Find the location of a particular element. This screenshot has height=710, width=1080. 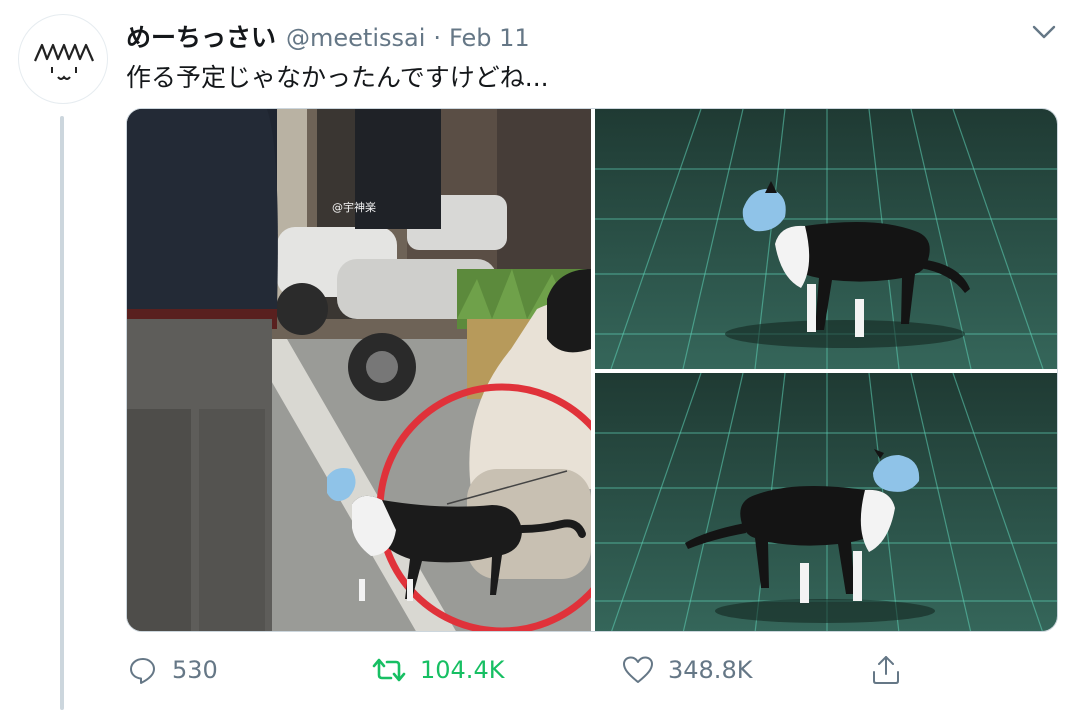

reply-button: 530 is located at coordinates (173, 670).